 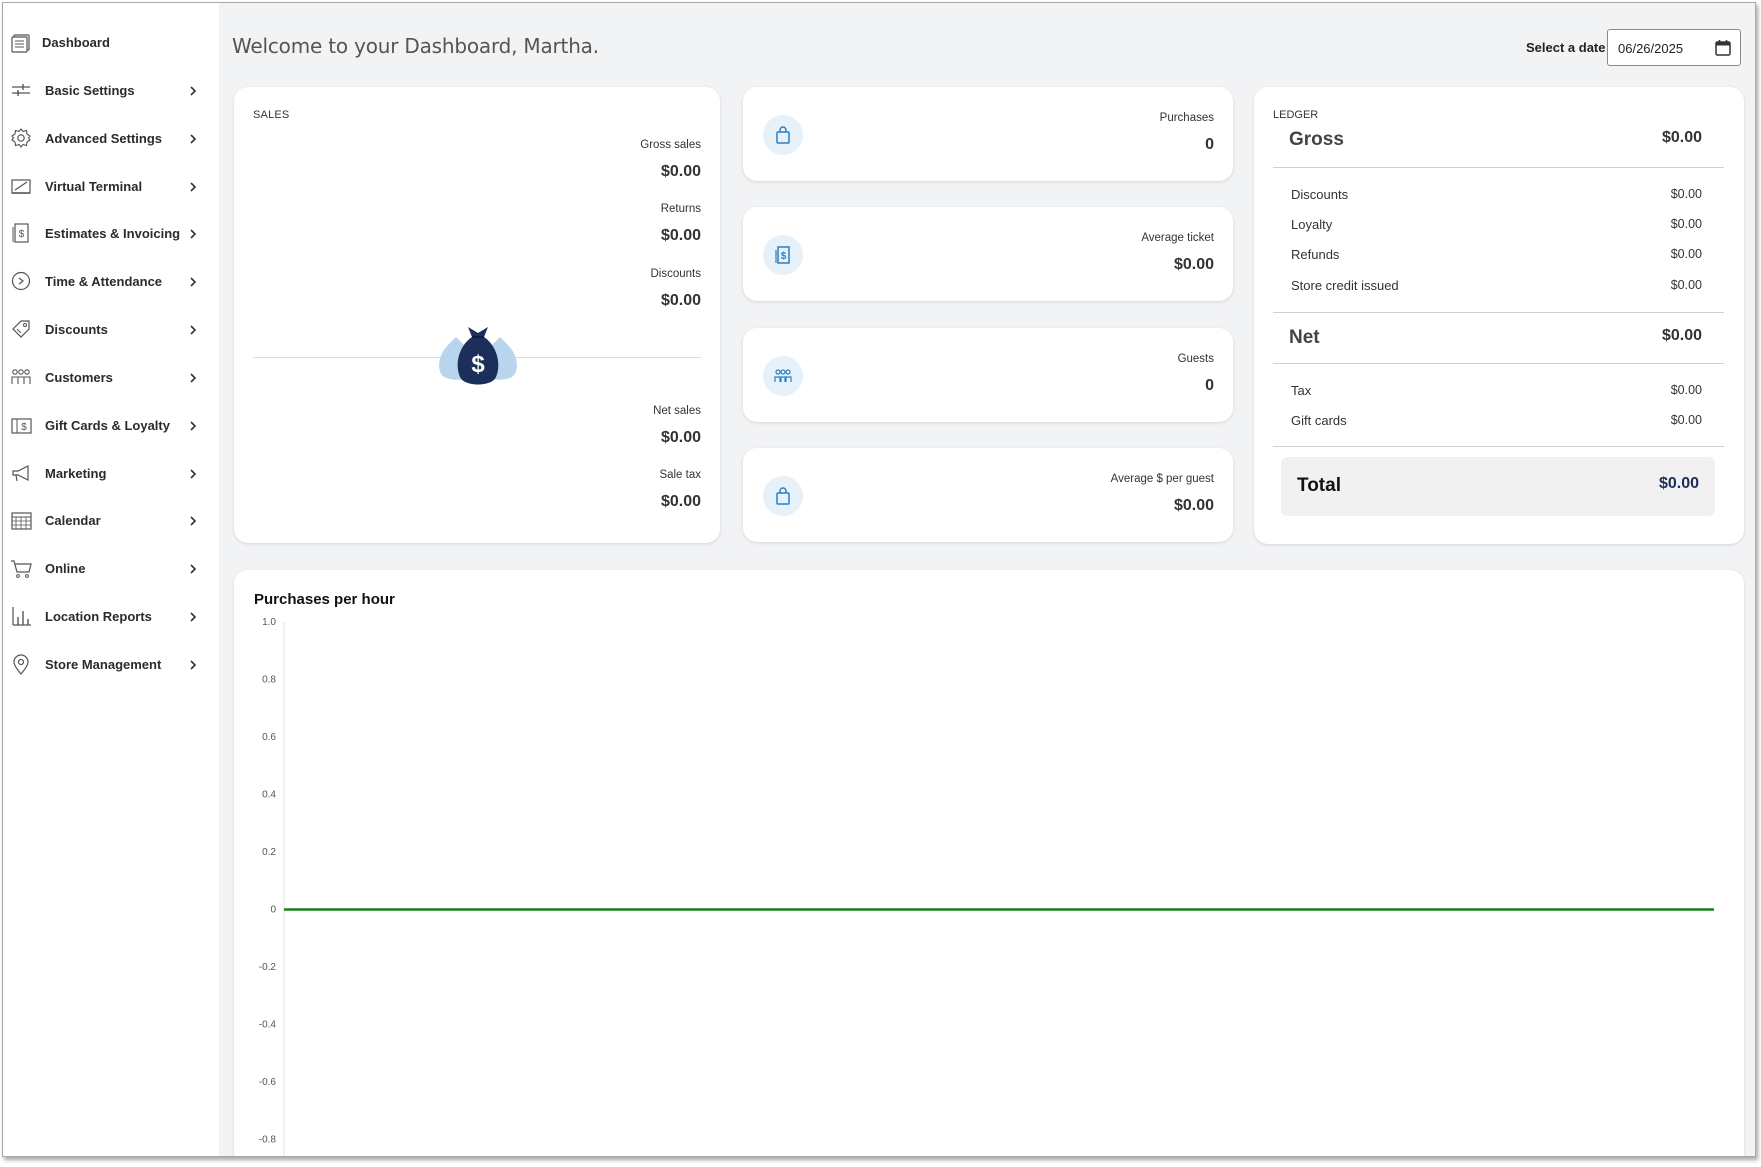 I want to click on discounts-label: Discounts, so click(x=676, y=274).